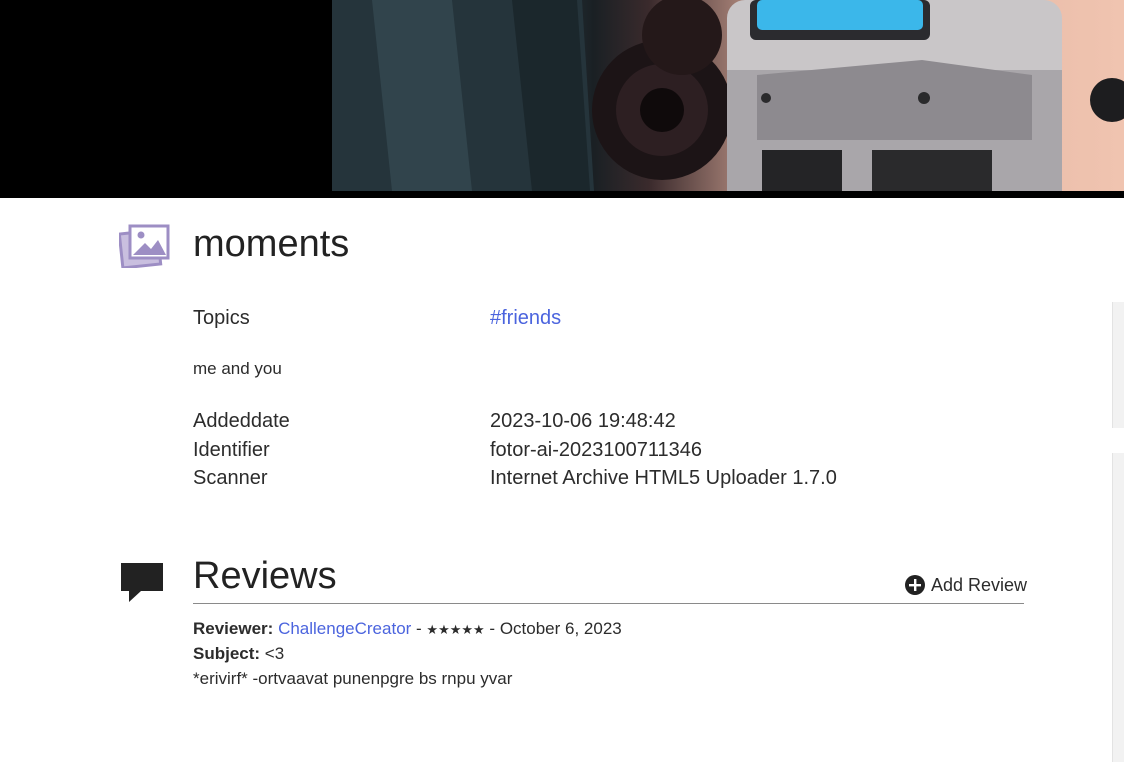  What do you see at coordinates (608, 603) in the screenshot?
I see `reviews-divider` at bounding box center [608, 603].